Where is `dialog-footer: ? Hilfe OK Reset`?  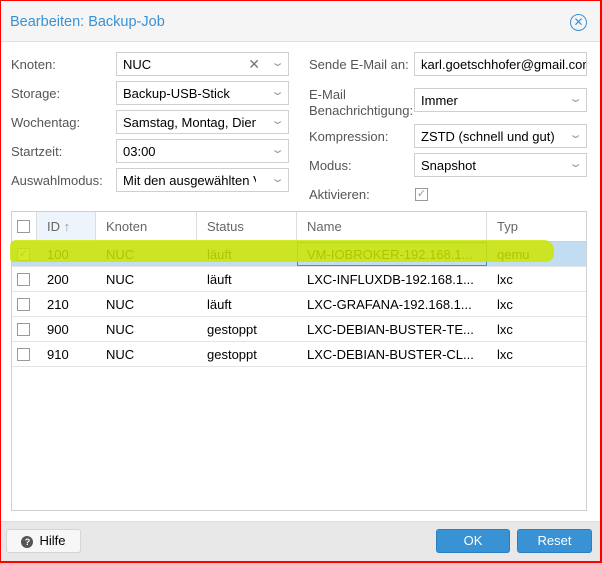
dialog-footer: ? Hilfe OK Reset is located at coordinates (300, 541).